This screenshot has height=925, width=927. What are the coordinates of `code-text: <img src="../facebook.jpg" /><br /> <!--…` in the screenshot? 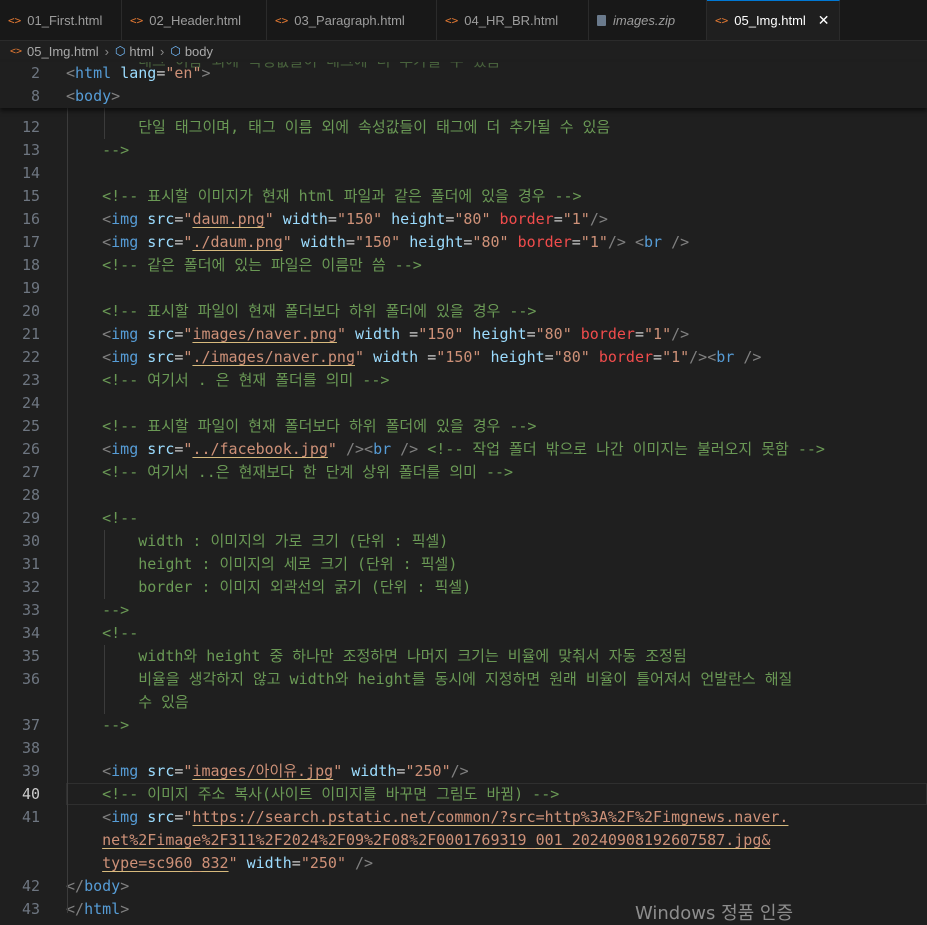 It's located at (463, 449).